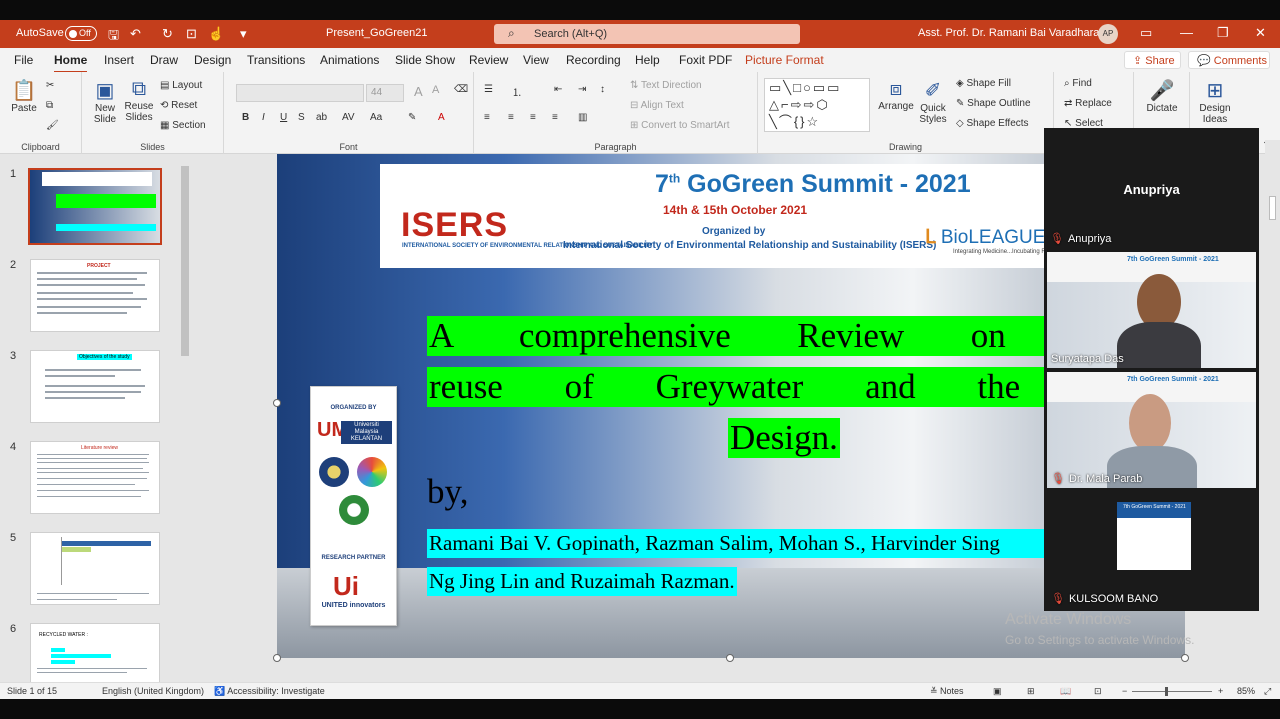 The image size is (1280, 719). What do you see at coordinates (1272, 411) in the screenshot?
I see `canvas-scrollbar` at bounding box center [1272, 411].